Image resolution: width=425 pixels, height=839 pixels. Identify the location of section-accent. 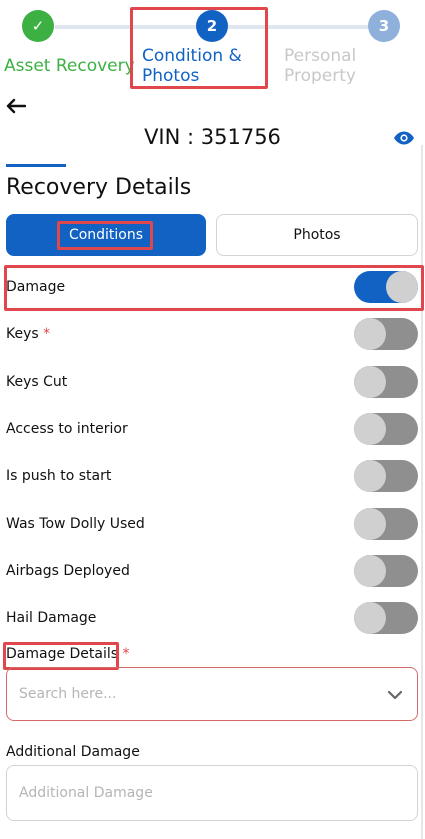
(36, 165).